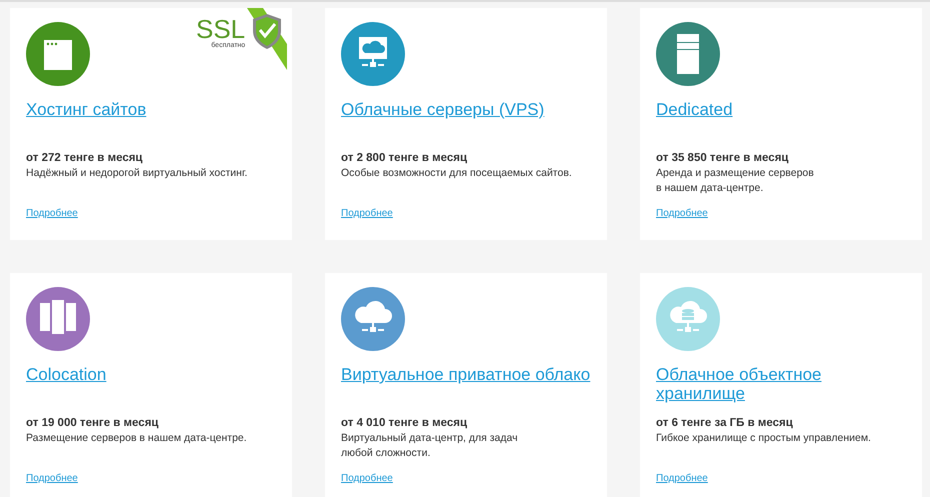 The height and width of the screenshot is (497, 930). Describe the element at coordinates (764, 438) in the screenshot. I see `description-text: Гибкое хранилище с простым управлением.` at that location.